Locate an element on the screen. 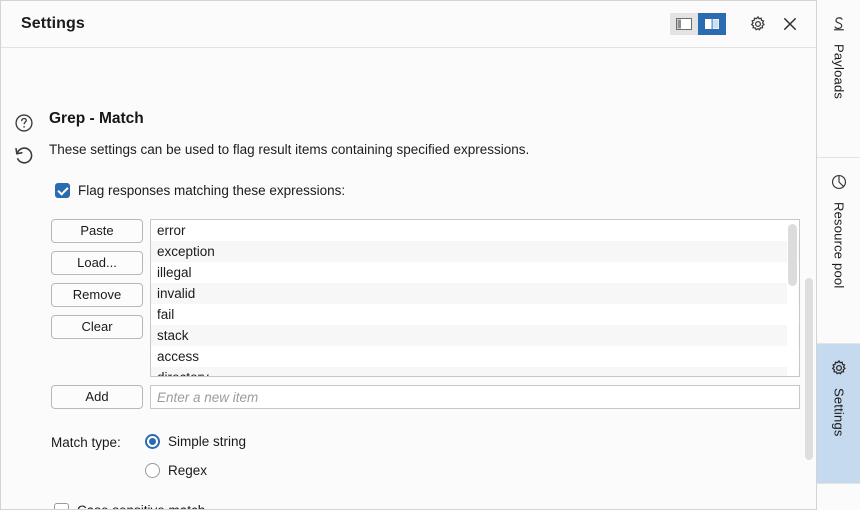 The image size is (860, 510). match-type-simple-string-row: Simple string is located at coordinates (195, 441).